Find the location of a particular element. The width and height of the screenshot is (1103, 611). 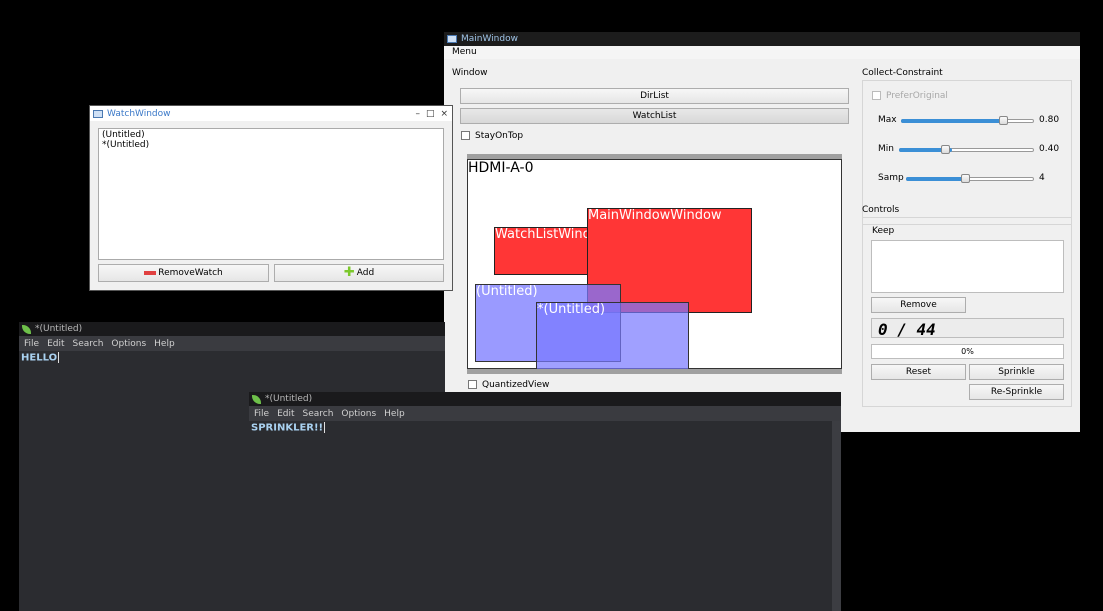

editor-text-area: HELLO is located at coordinates (40, 358).